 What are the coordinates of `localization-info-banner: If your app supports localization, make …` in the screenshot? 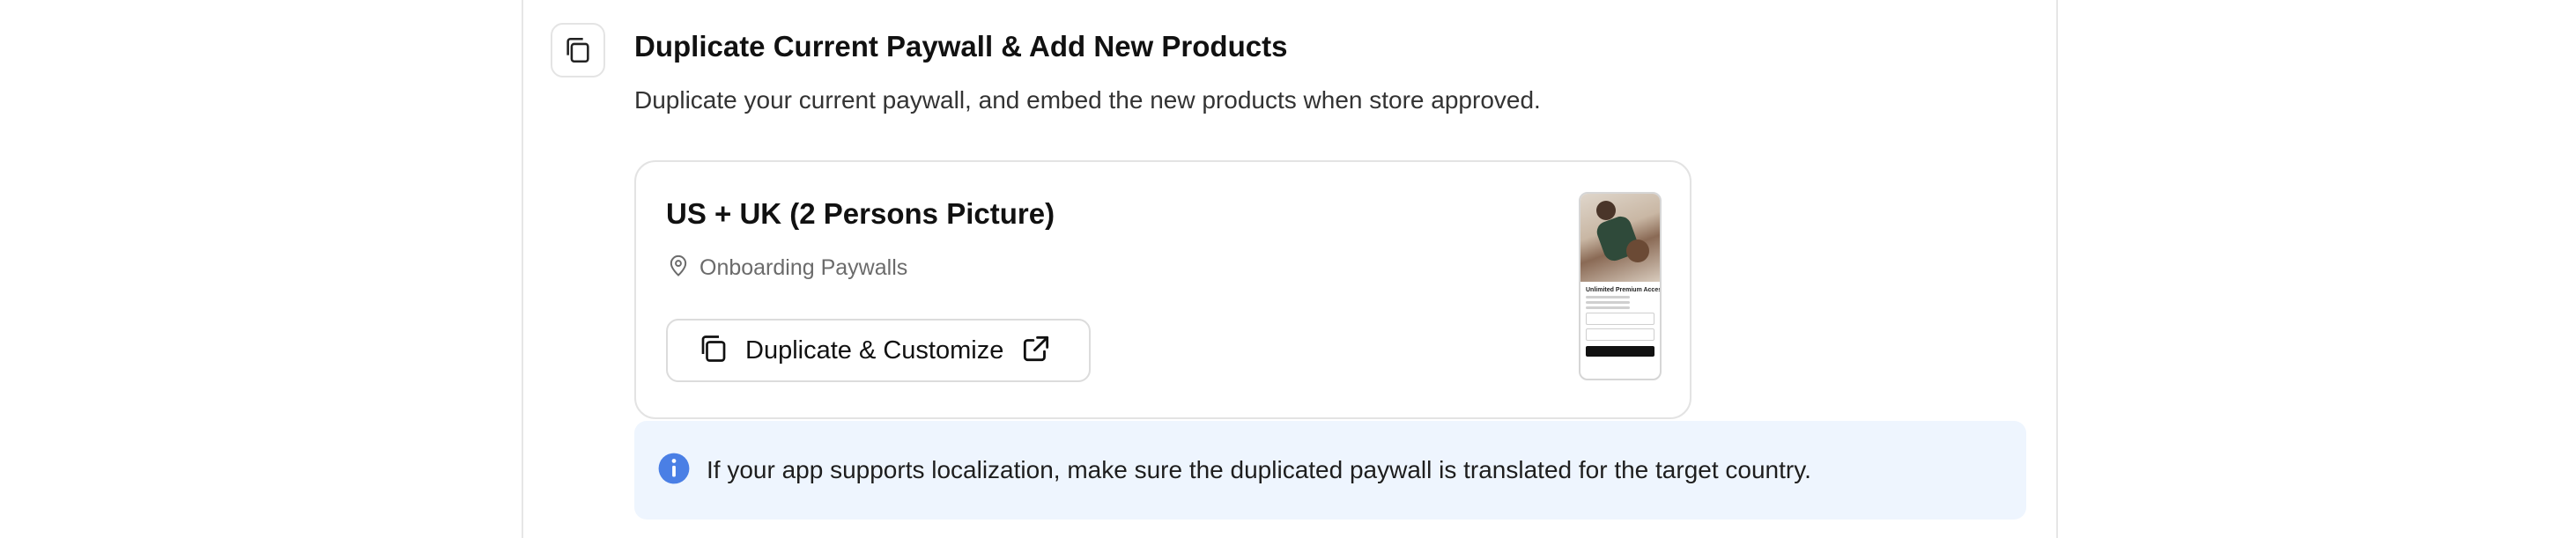 It's located at (1330, 470).